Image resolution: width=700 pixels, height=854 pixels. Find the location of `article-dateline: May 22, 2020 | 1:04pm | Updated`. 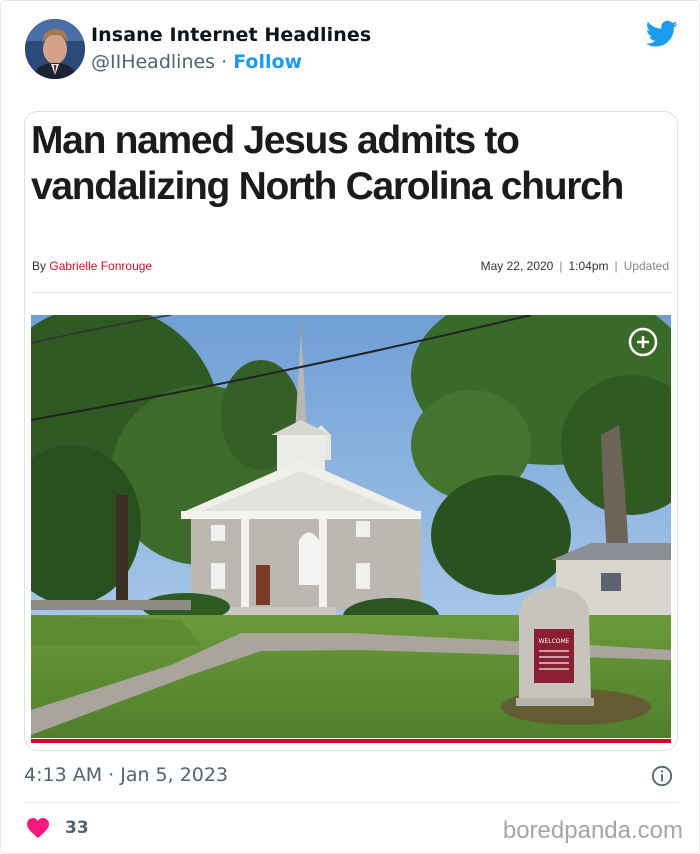

article-dateline: May 22, 2020 | 1:04pm | Updated is located at coordinates (575, 266).